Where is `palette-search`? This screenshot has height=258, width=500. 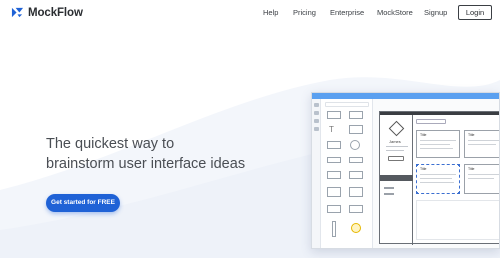 palette-search is located at coordinates (347, 104).